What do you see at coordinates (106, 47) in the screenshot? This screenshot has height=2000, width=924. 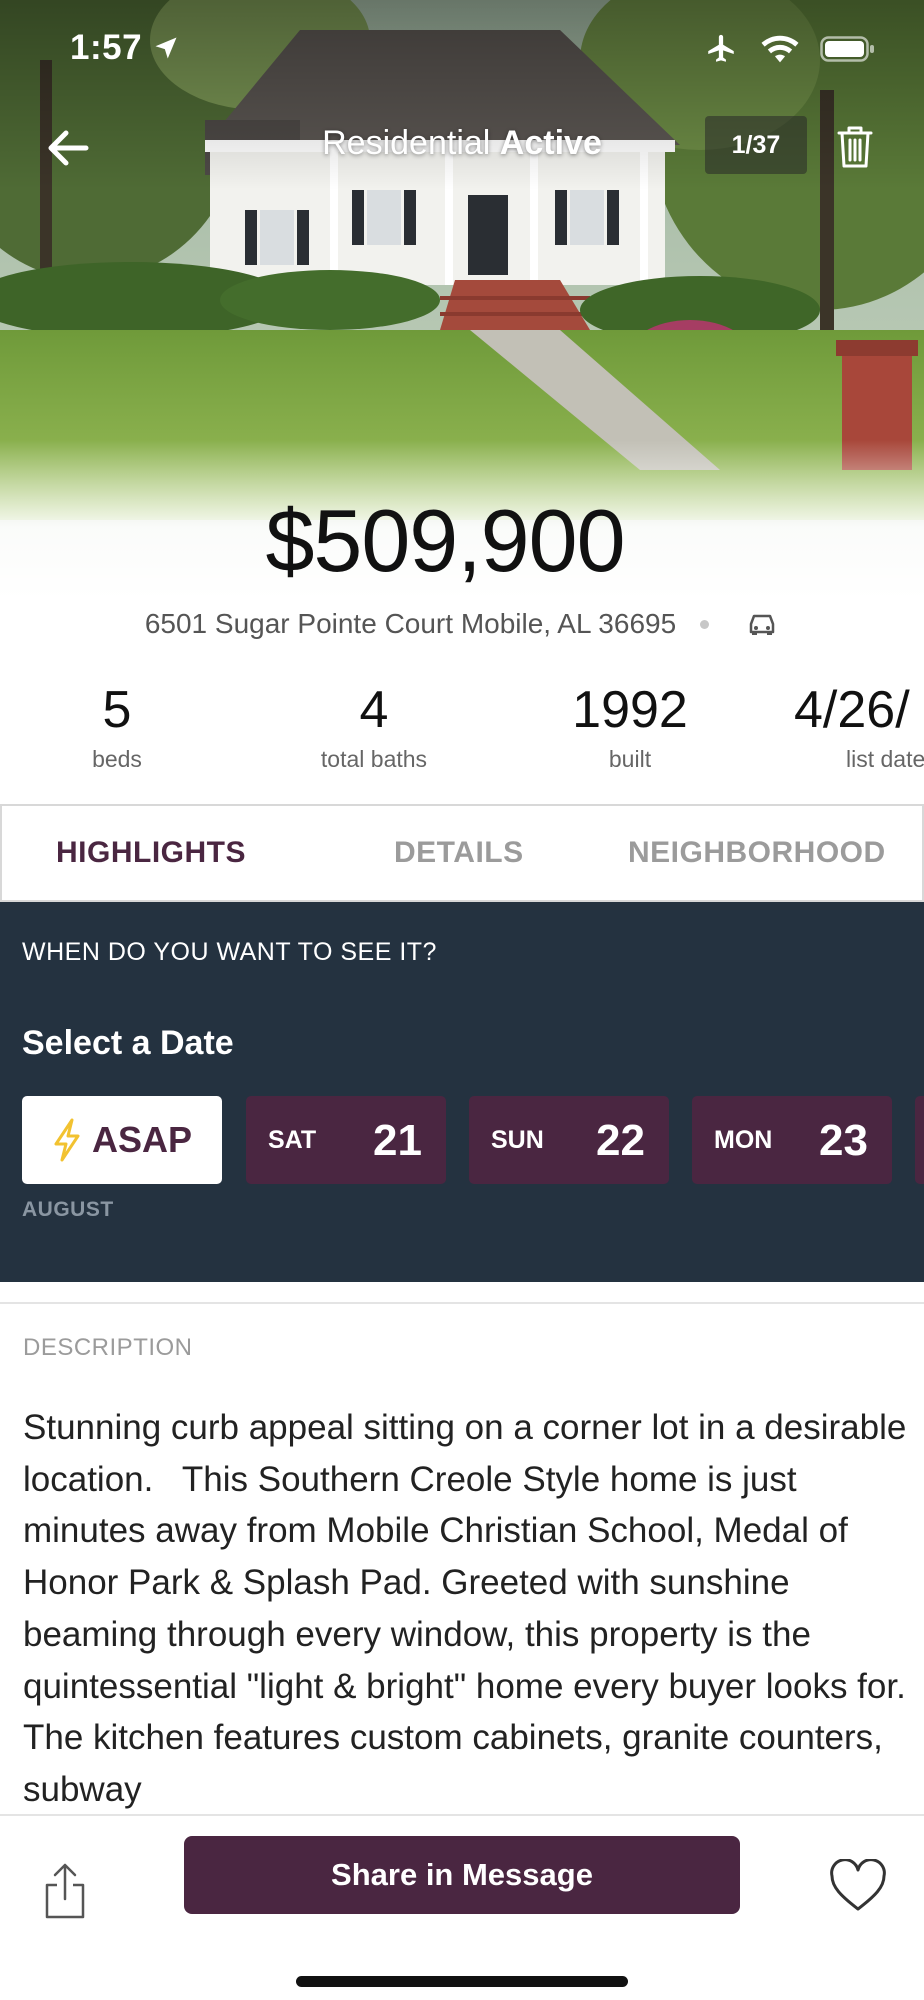 I see `status-time: 1:57` at bounding box center [106, 47].